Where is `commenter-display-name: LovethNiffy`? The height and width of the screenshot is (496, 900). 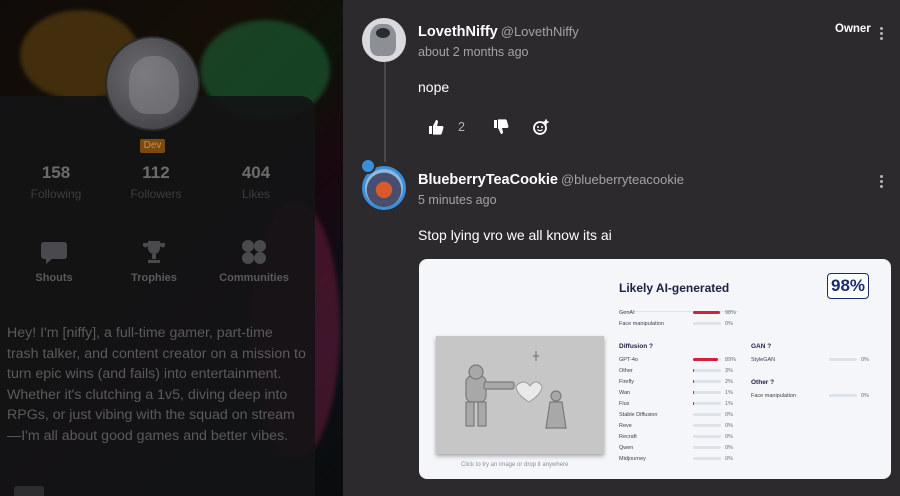
commenter-display-name: LovethNiffy is located at coordinates (458, 32).